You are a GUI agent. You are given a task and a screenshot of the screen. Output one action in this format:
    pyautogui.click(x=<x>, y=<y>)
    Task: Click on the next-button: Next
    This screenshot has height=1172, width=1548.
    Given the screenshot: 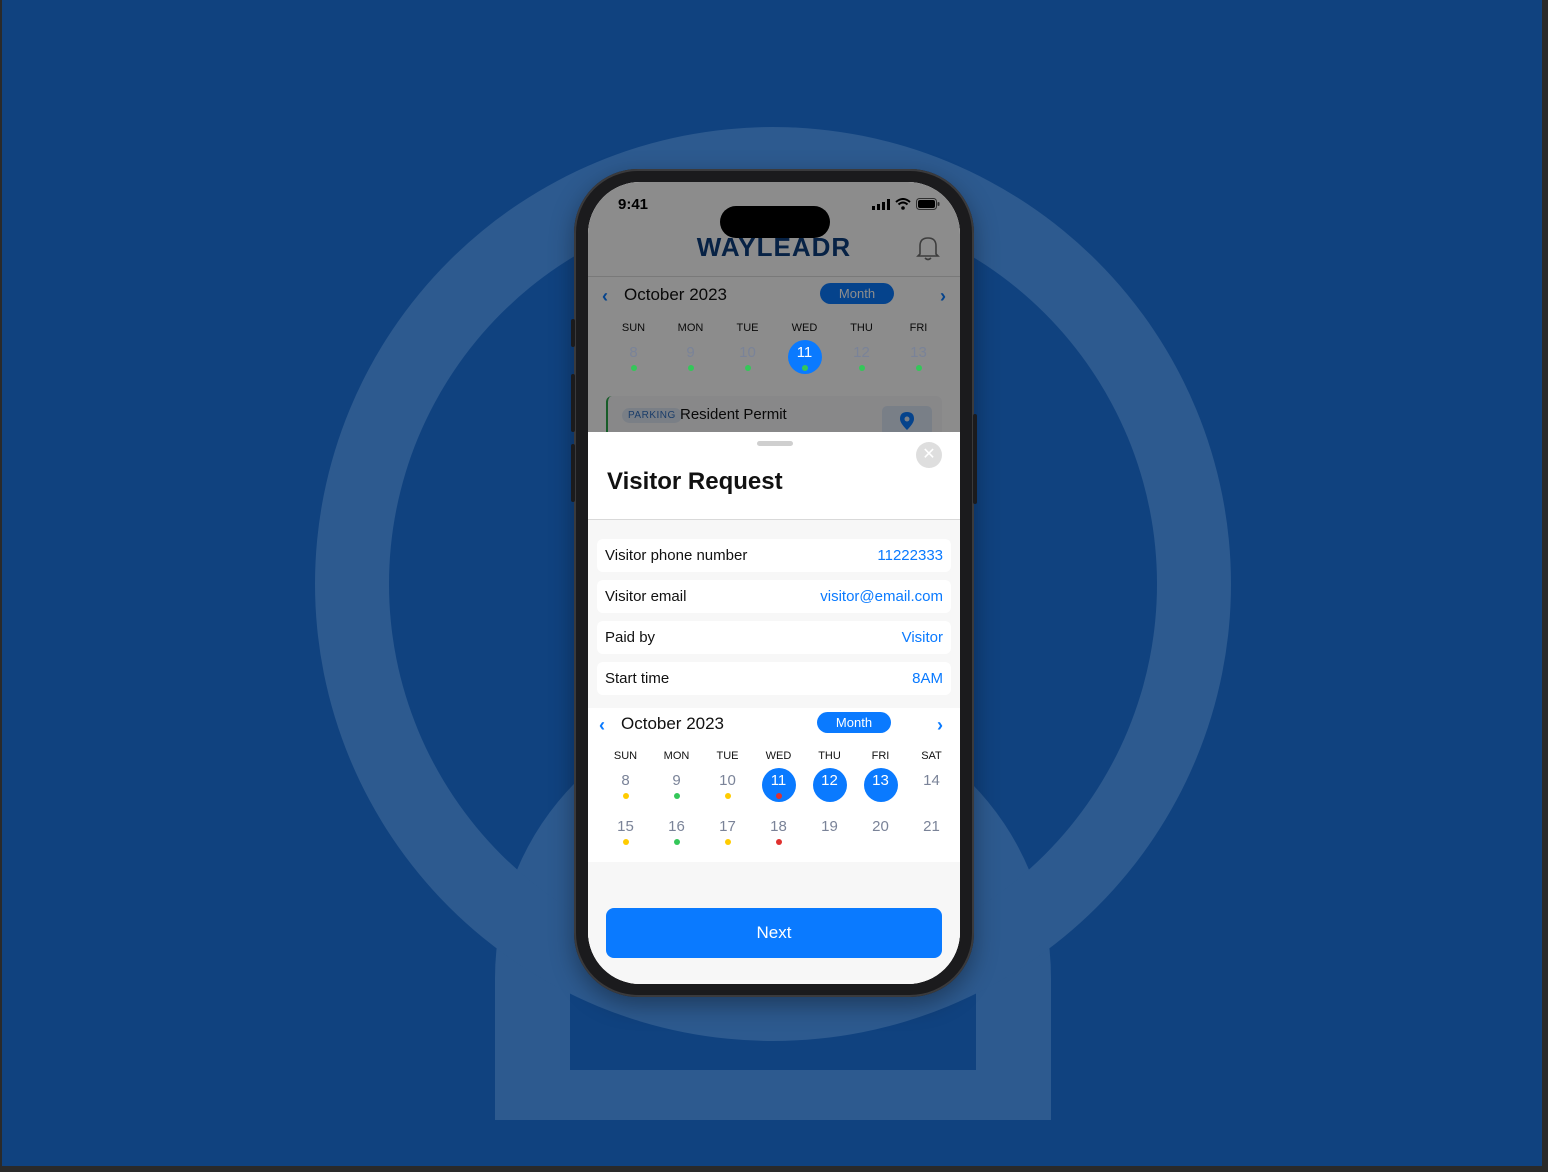 What is the action you would take?
    pyautogui.click(x=774, y=933)
    